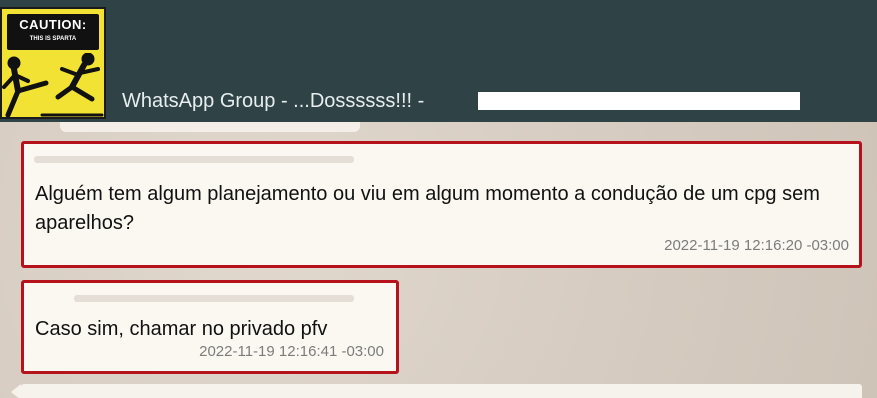 This screenshot has width=877, height=398. I want to click on message-timestamp: 2022-11-19 12:16:20 -03:00, so click(756, 245).